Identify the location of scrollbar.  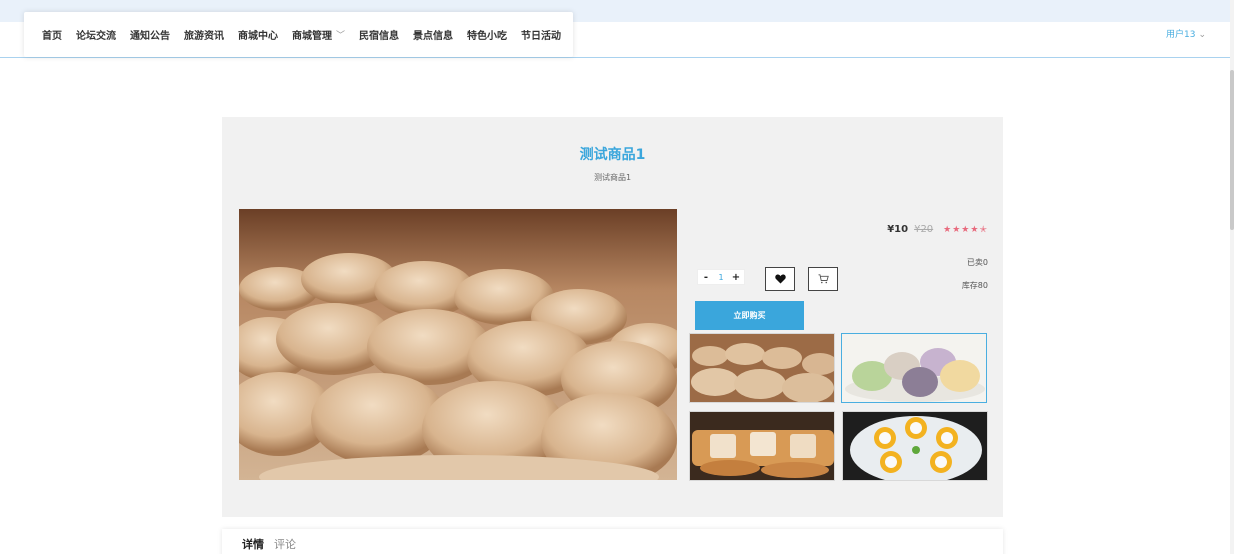
(1232, 277).